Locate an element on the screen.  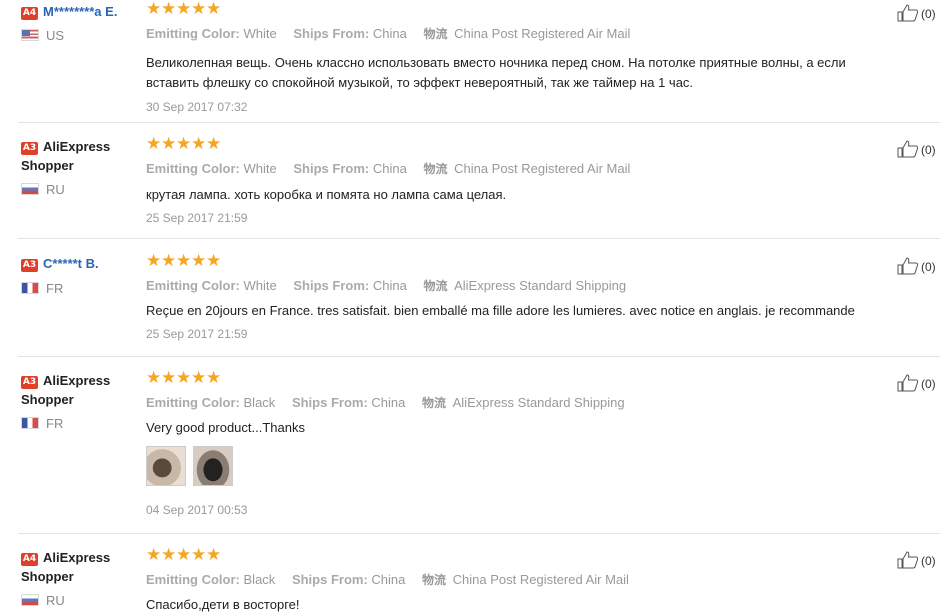
review-photos is located at coordinates (516, 466).